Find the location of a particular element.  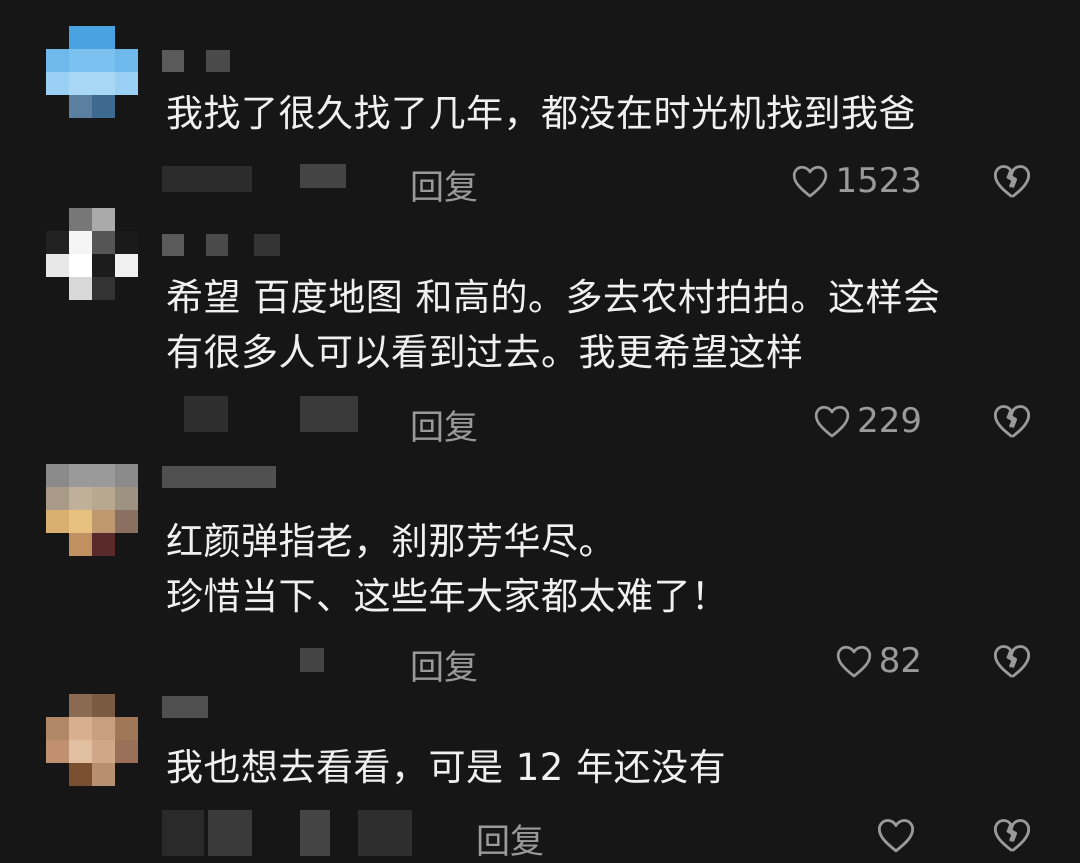

comment-text: 我也想去看看，可是 12 年还没有 is located at coordinates (446, 767).